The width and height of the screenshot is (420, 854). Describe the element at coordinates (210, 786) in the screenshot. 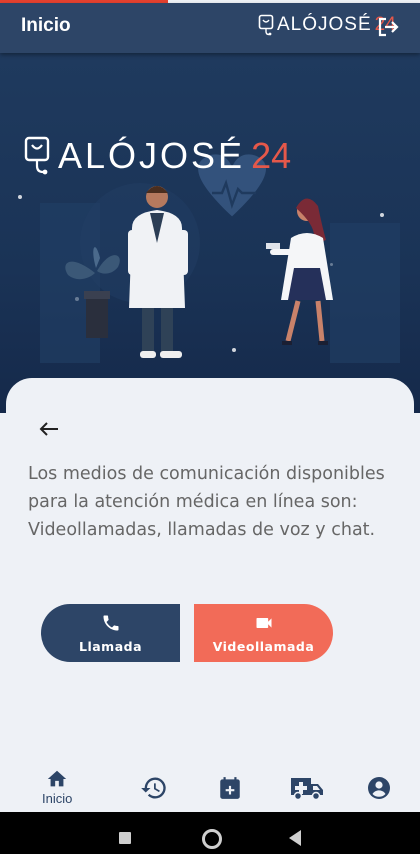

I see `bottom-navigation: Inicio` at that location.